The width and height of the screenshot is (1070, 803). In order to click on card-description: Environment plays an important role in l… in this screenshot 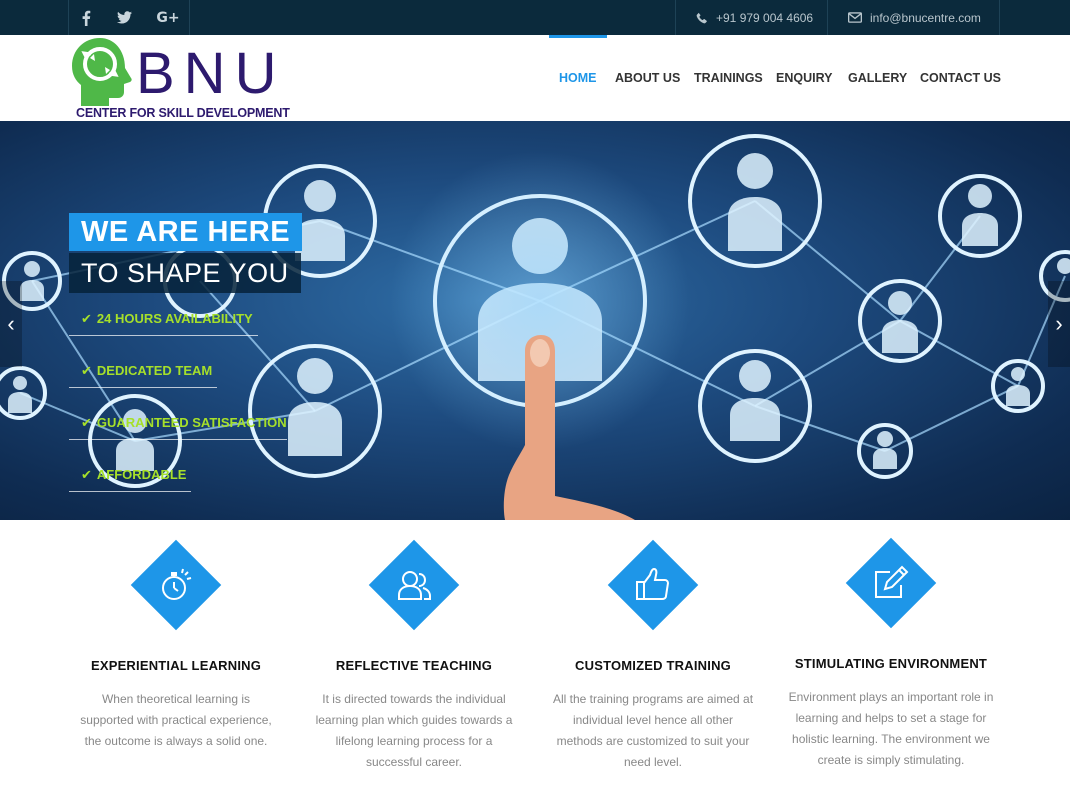, I will do `click(891, 729)`.